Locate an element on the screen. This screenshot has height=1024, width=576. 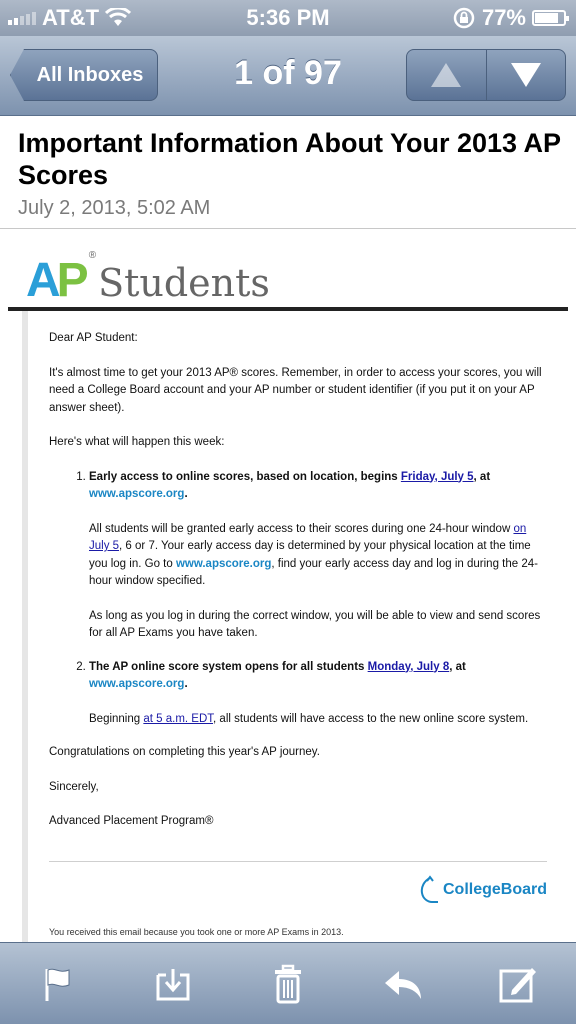
collegeboard-logo: CollegeBoard is located at coordinates (483, 890).